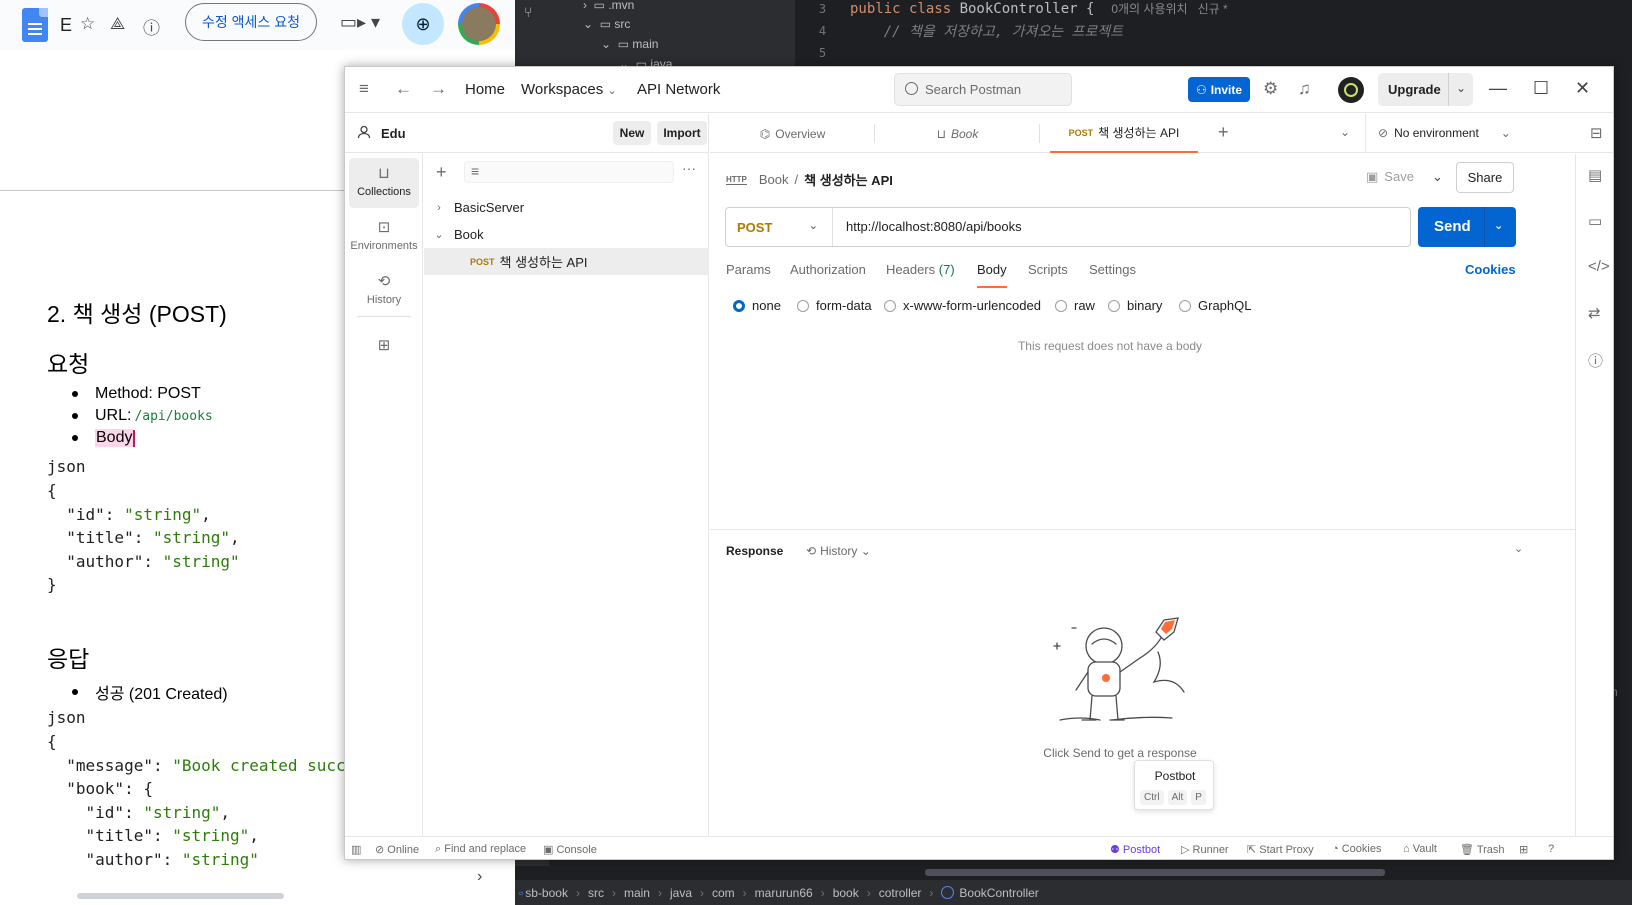 Image resolution: width=1632 pixels, height=905 pixels. Describe the element at coordinates (1351, 90) in the screenshot. I see `avatar` at that location.